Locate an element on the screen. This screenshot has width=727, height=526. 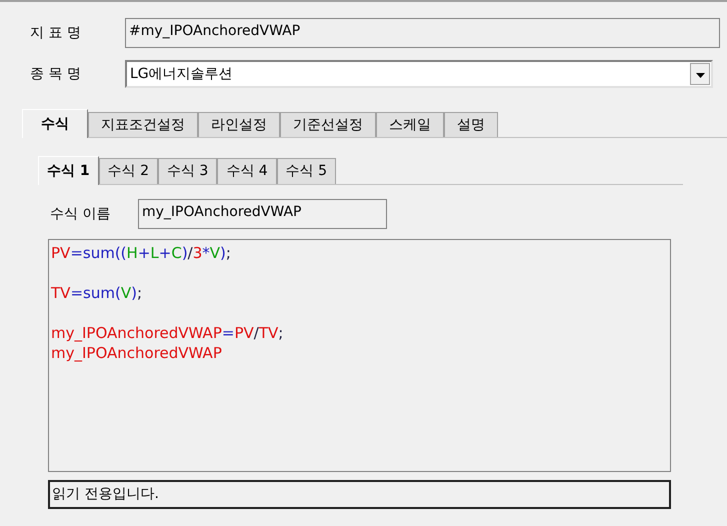
code-line: PV=sum((H+L+C)/3*V); is located at coordinates (141, 253).